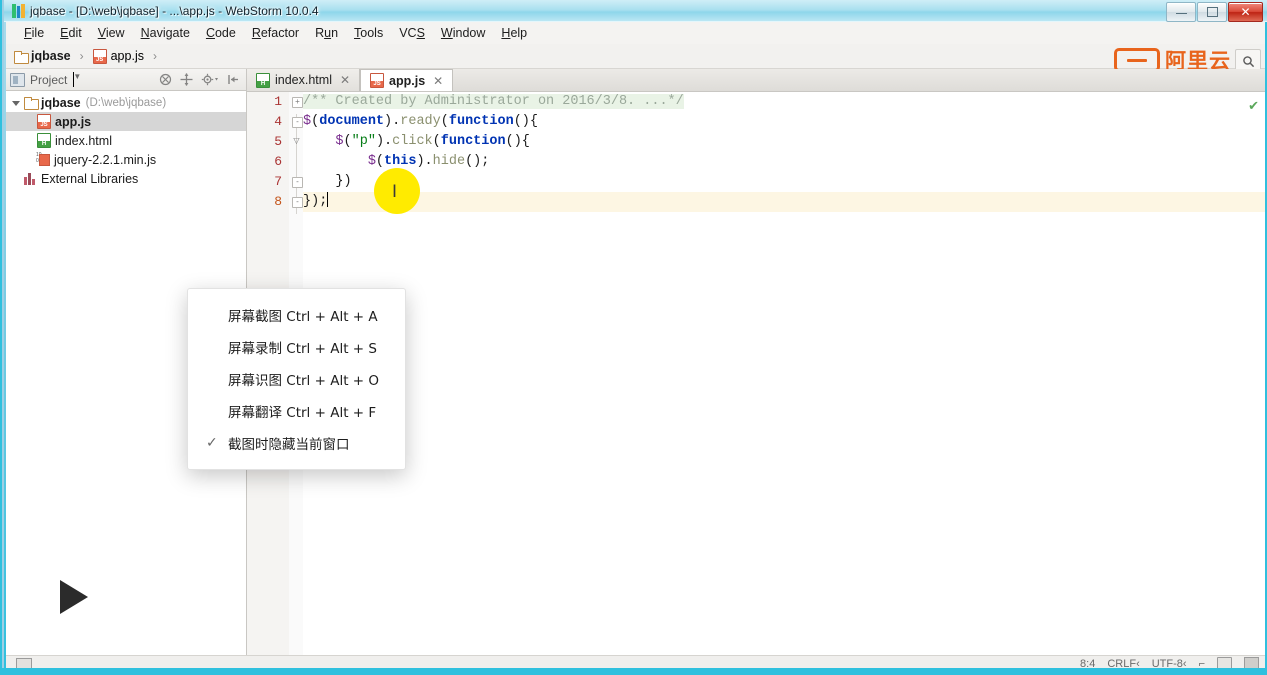 This screenshot has width=1267, height=675. I want to click on breadcrumb-file: app.js, so click(127, 56).